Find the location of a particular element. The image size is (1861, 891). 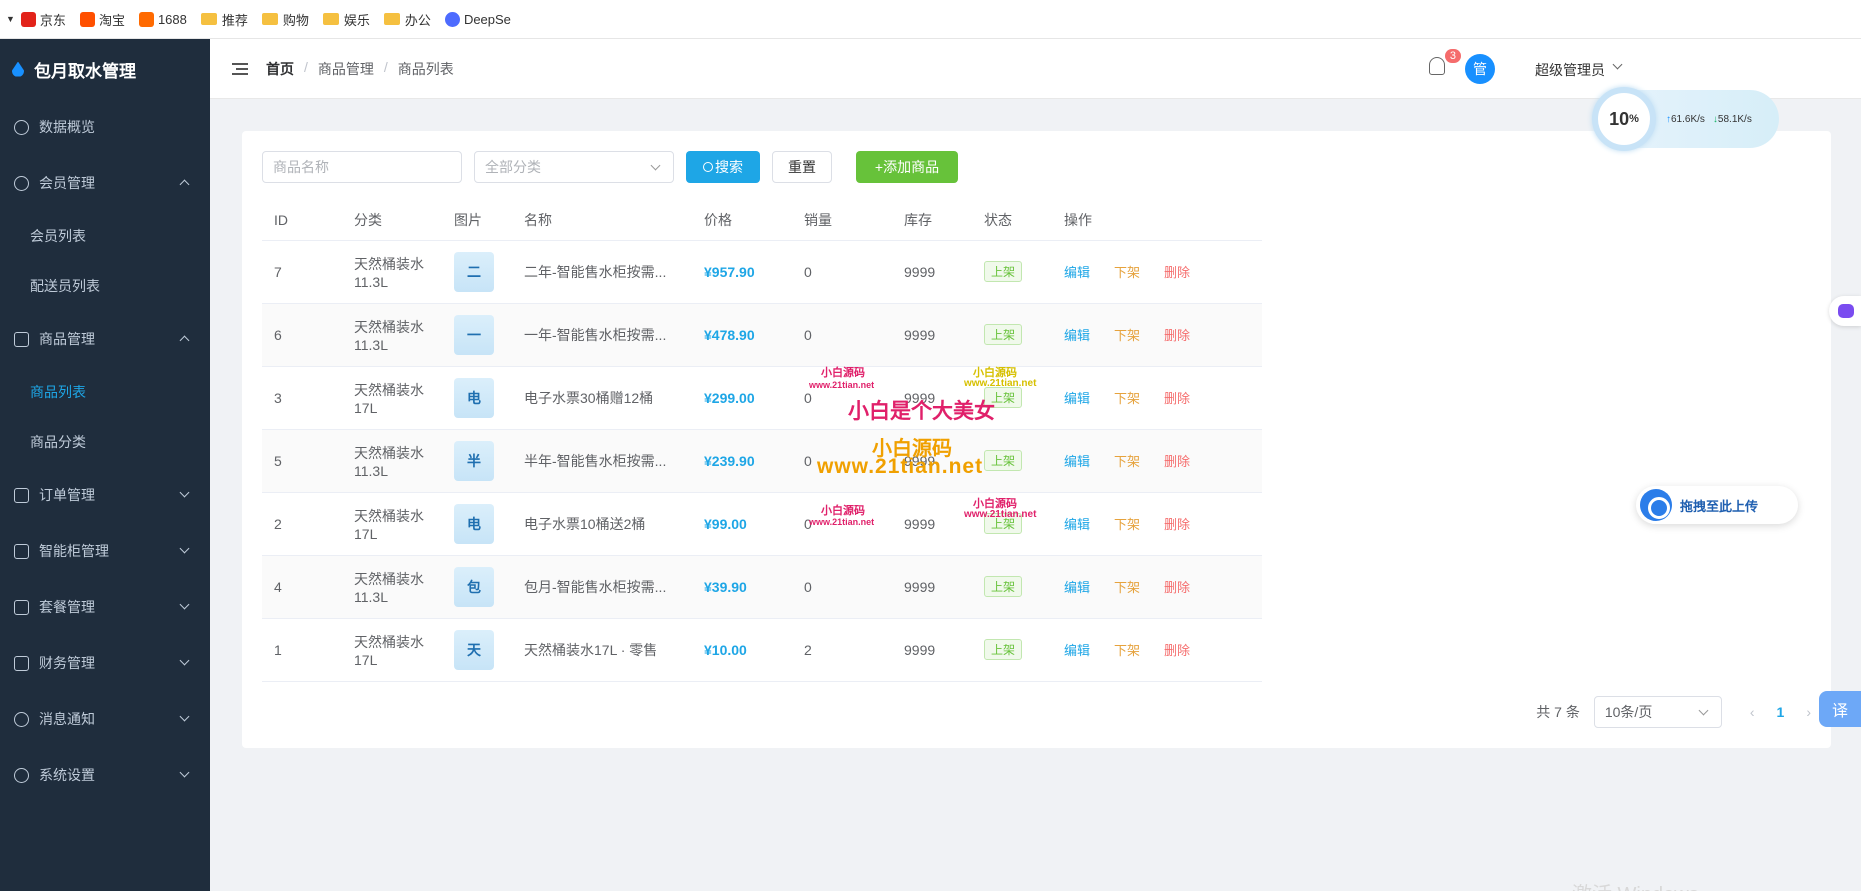

sidebar-item-courier-list: 配送员列表 is located at coordinates (105, 286).